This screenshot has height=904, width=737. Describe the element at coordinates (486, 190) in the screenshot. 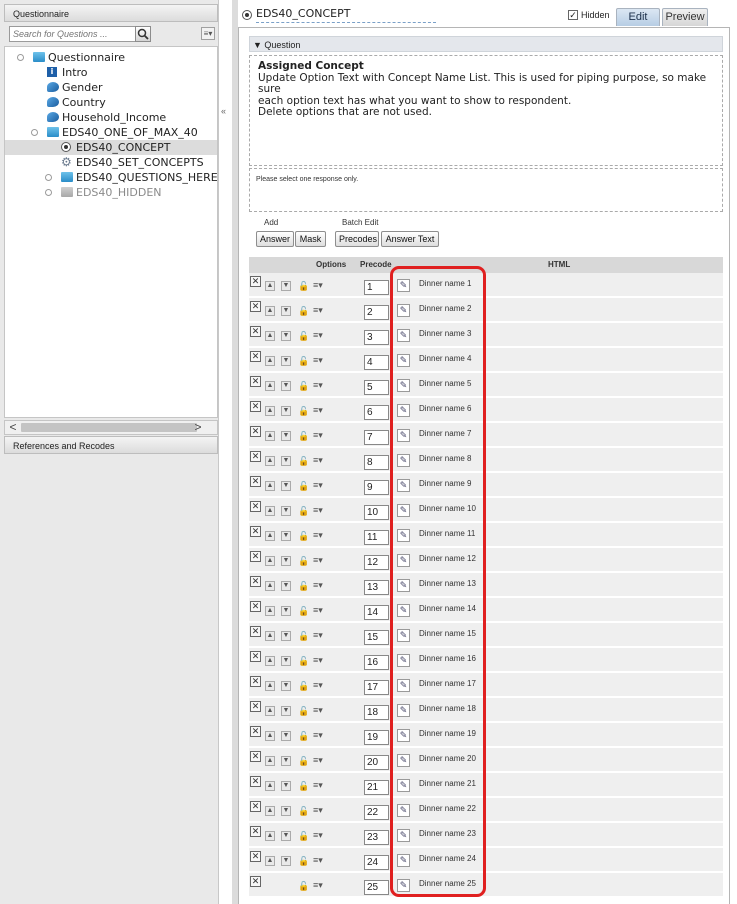

I see `instruction-editor: Please select one response only.` at that location.